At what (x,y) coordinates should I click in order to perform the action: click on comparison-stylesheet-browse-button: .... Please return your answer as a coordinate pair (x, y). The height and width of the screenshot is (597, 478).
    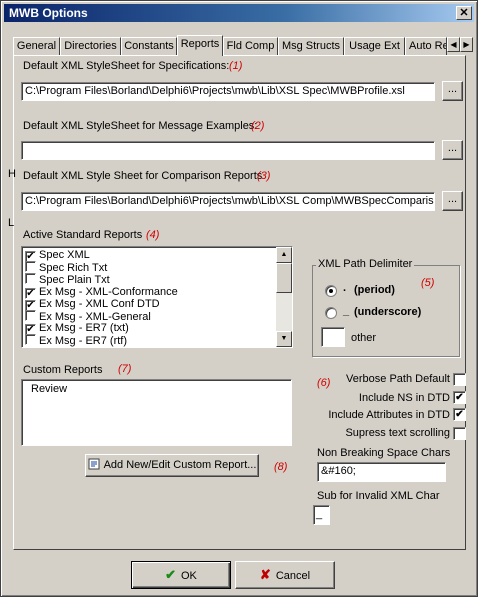
    Looking at the image, I should click on (452, 201).